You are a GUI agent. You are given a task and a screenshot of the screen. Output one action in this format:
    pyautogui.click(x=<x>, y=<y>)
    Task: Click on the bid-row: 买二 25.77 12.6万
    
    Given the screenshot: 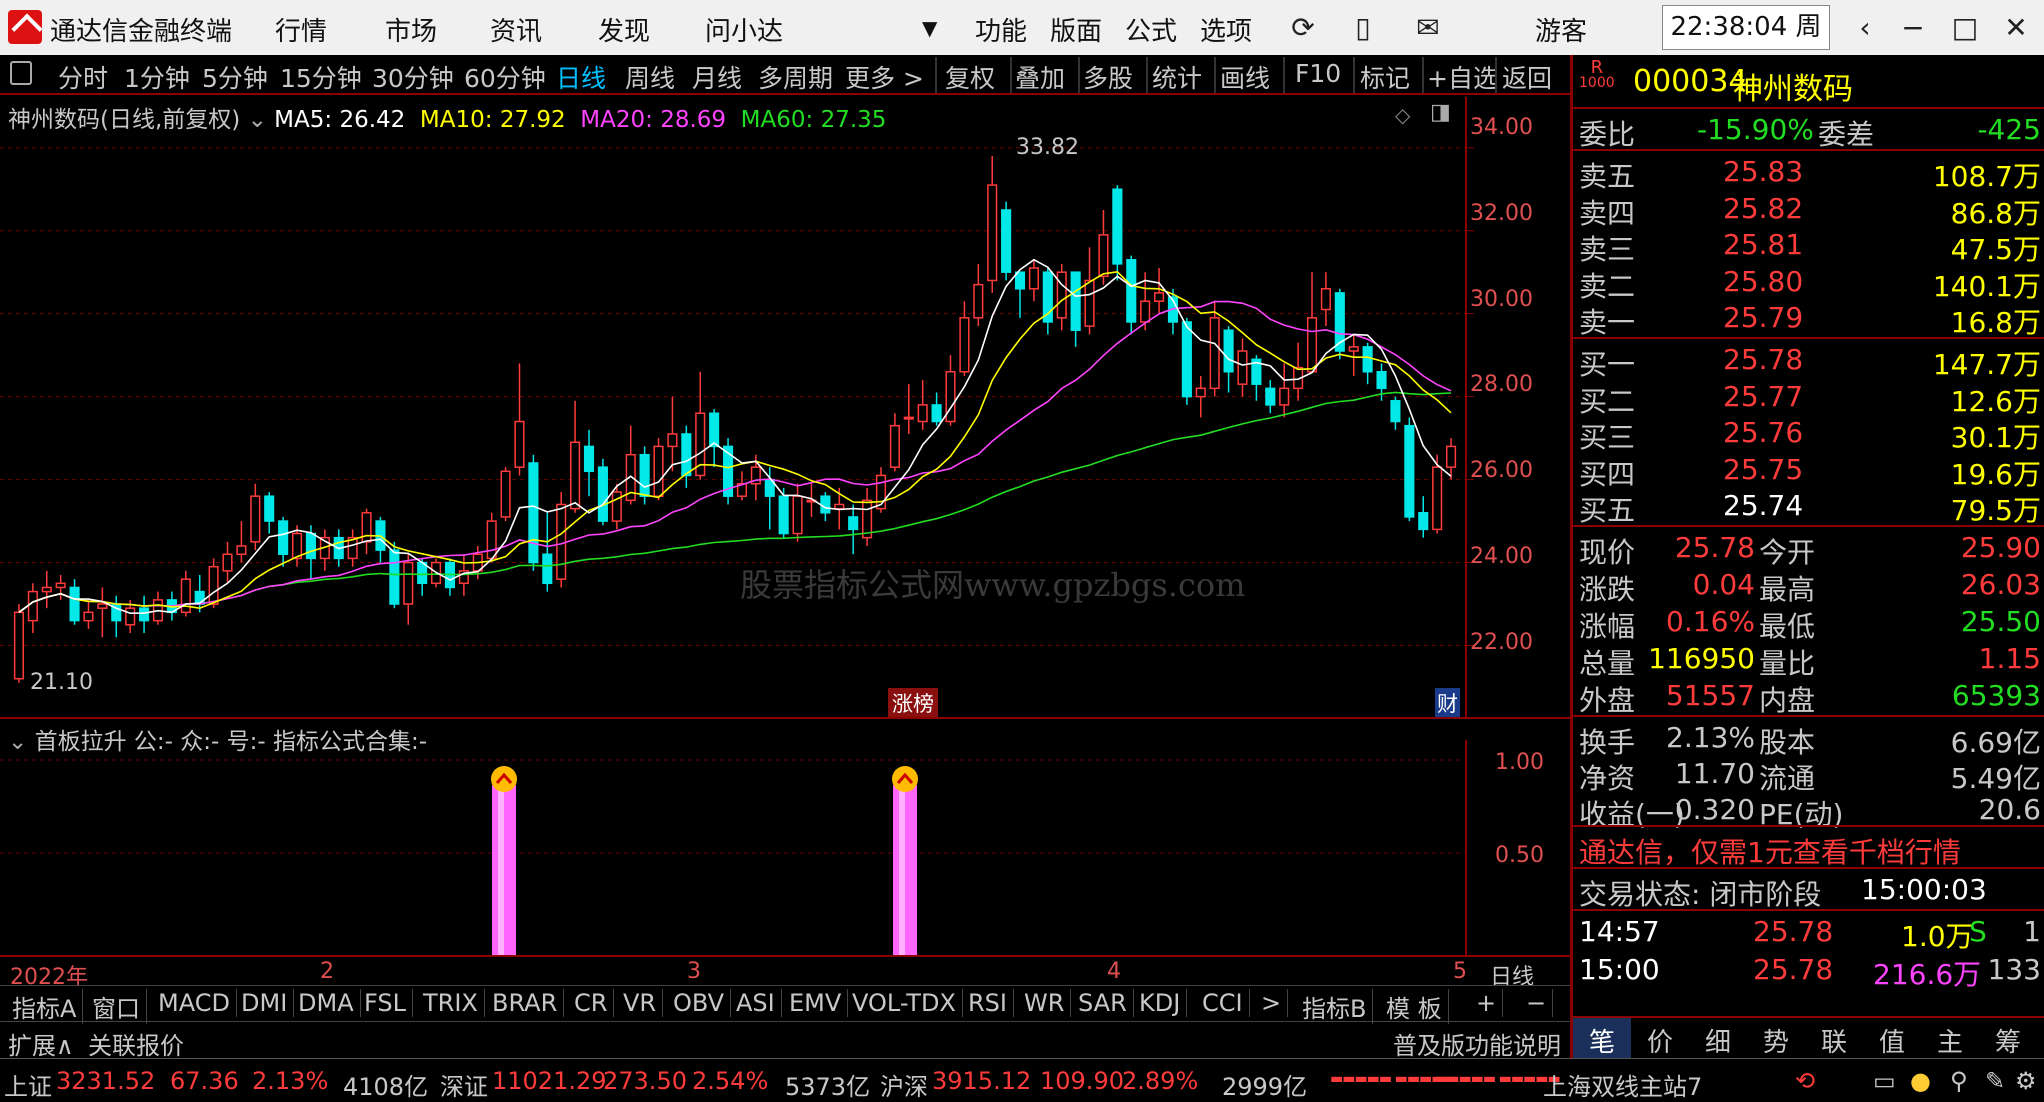 What is the action you would take?
    pyautogui.click(x=1808, y=398)
    